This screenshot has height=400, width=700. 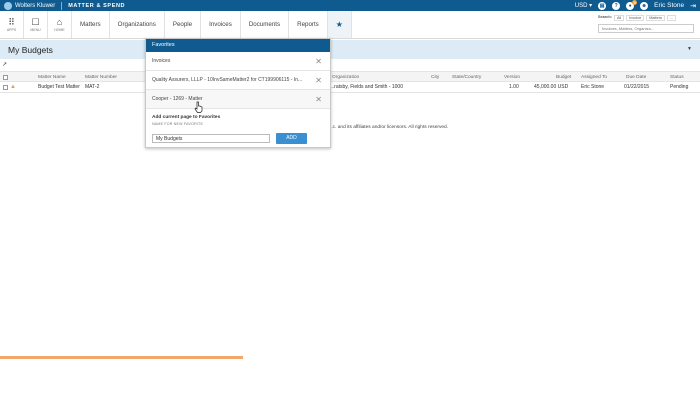 I want to click on home-button: ⌂ HOME, so click(x=60, y=24).